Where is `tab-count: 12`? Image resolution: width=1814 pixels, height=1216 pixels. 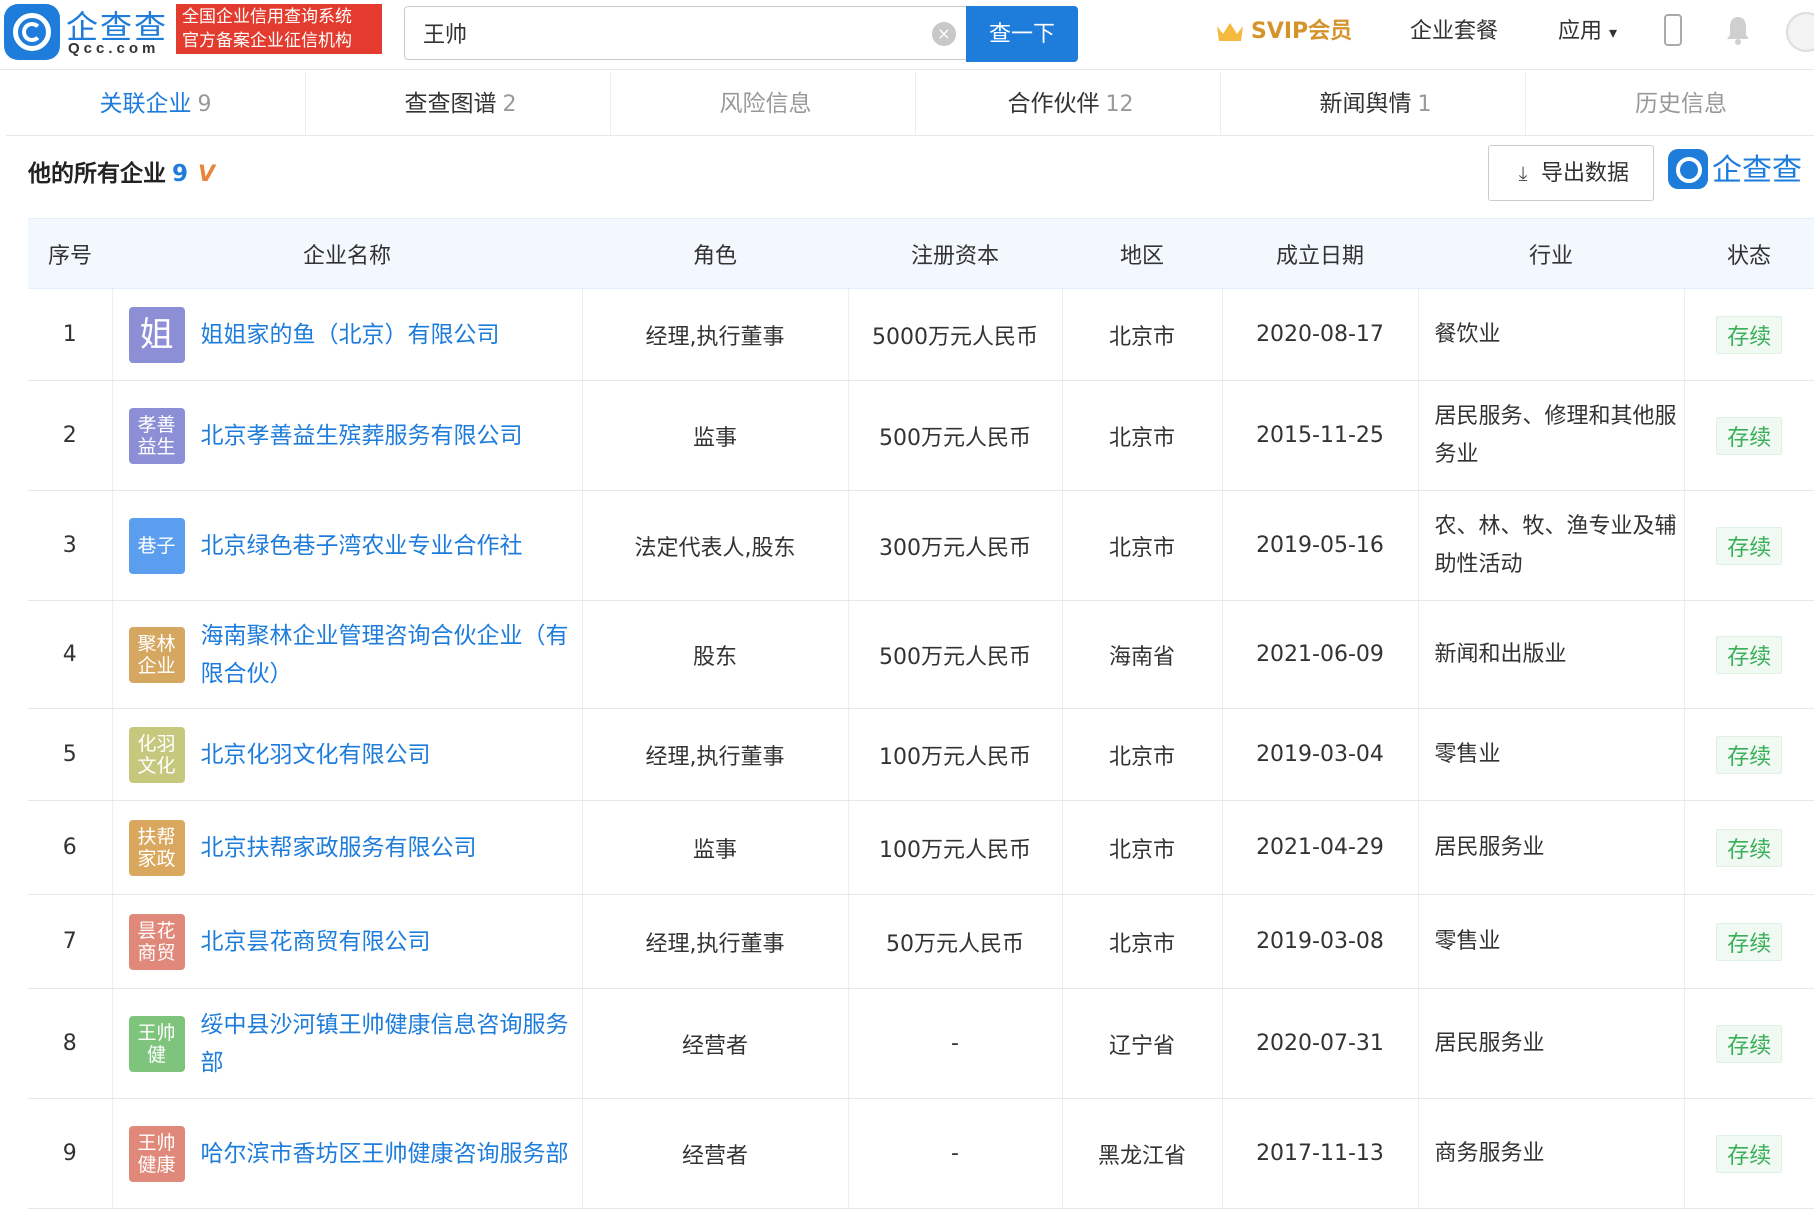
tab-count: 12 is located at coordinates (1119, 104).